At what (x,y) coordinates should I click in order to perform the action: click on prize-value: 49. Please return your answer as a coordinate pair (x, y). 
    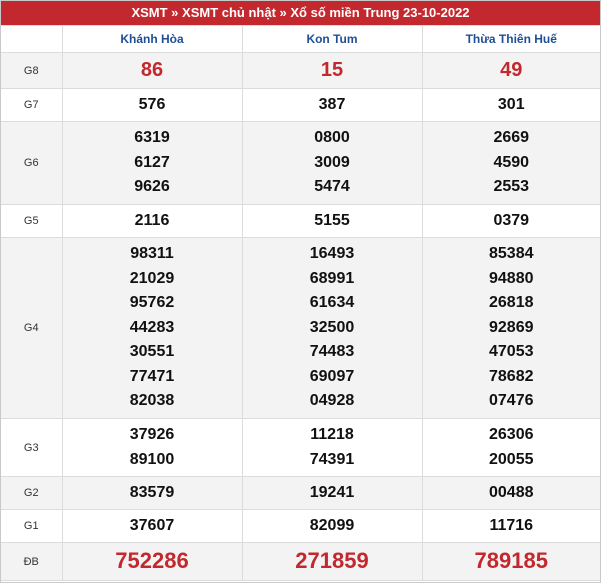
    Looking at the image, I should click on (510, 70).